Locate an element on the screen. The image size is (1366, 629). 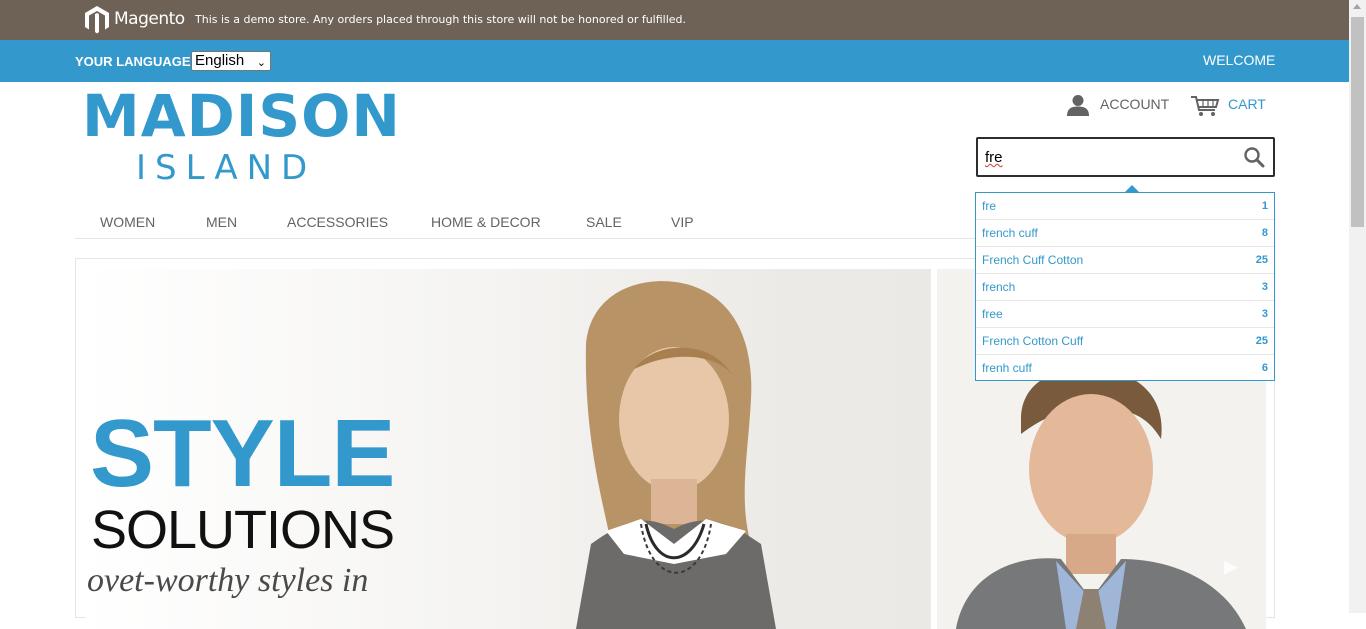
magento-icon is located at coordinates (97, 20).